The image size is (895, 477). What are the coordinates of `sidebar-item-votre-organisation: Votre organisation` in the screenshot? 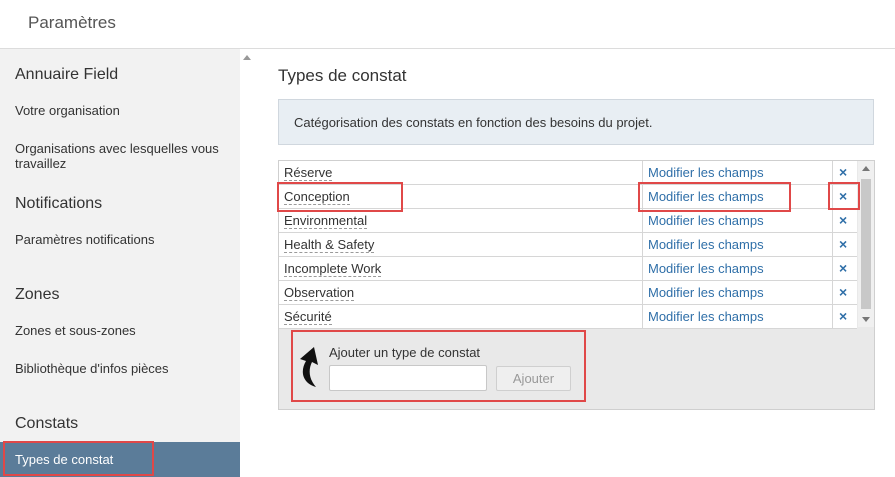 It's located at (122, 110).